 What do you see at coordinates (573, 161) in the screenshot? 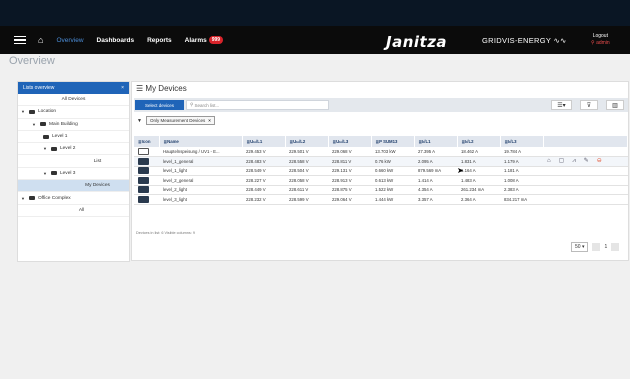
I see `chart-icon: ⩘` at bounding box center [573, 161].